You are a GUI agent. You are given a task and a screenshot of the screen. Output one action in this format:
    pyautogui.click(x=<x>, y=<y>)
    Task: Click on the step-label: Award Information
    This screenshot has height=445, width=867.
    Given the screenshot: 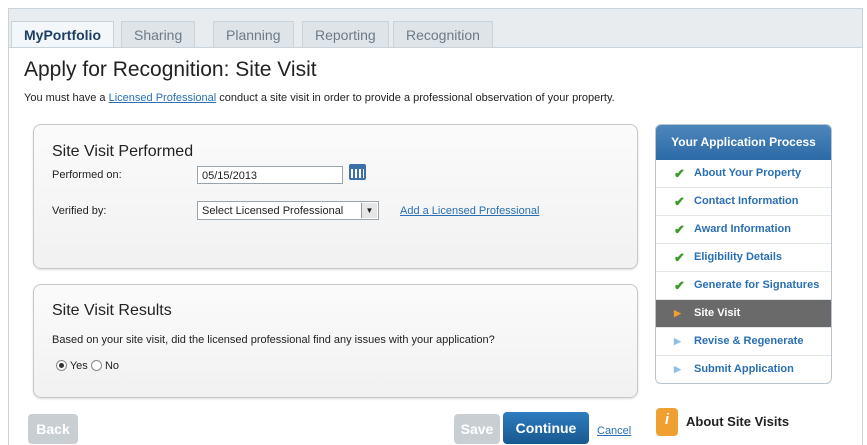 What is the action you would take?
    pyautogui.click(x=742, y=229)
    